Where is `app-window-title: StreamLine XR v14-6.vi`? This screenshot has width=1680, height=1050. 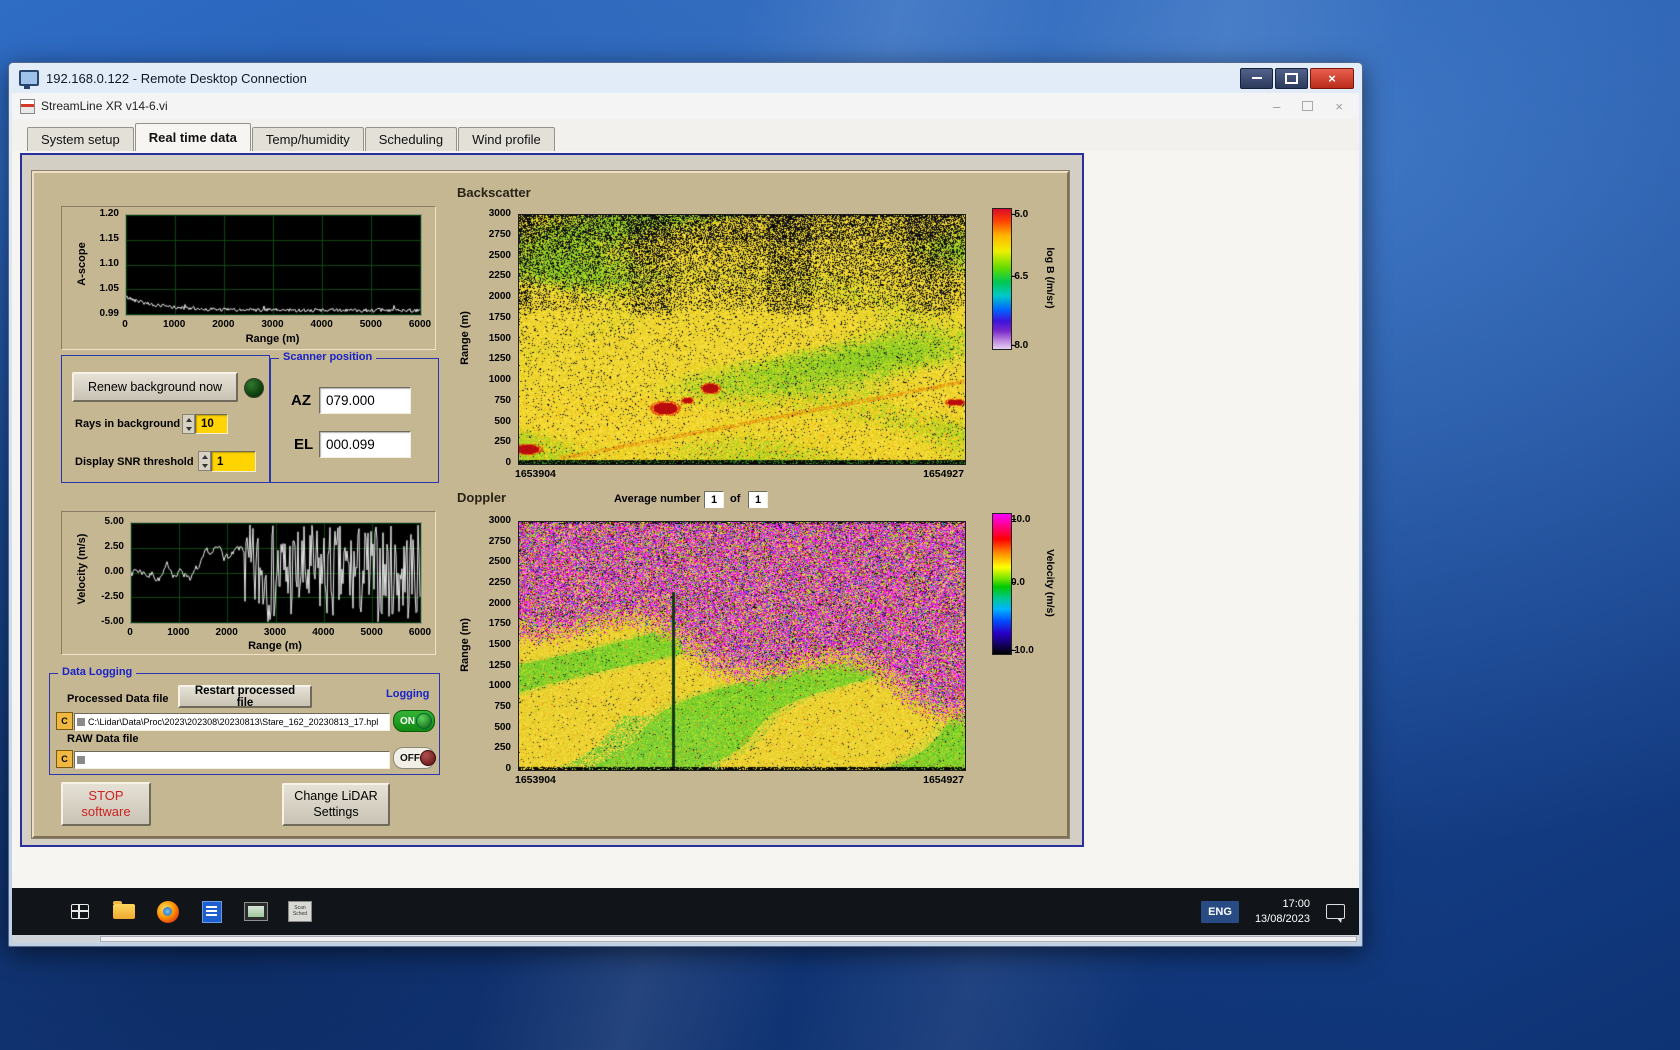 app-window-title: StreamLine XR v14-6.vi is located at coordinates (104, 106).